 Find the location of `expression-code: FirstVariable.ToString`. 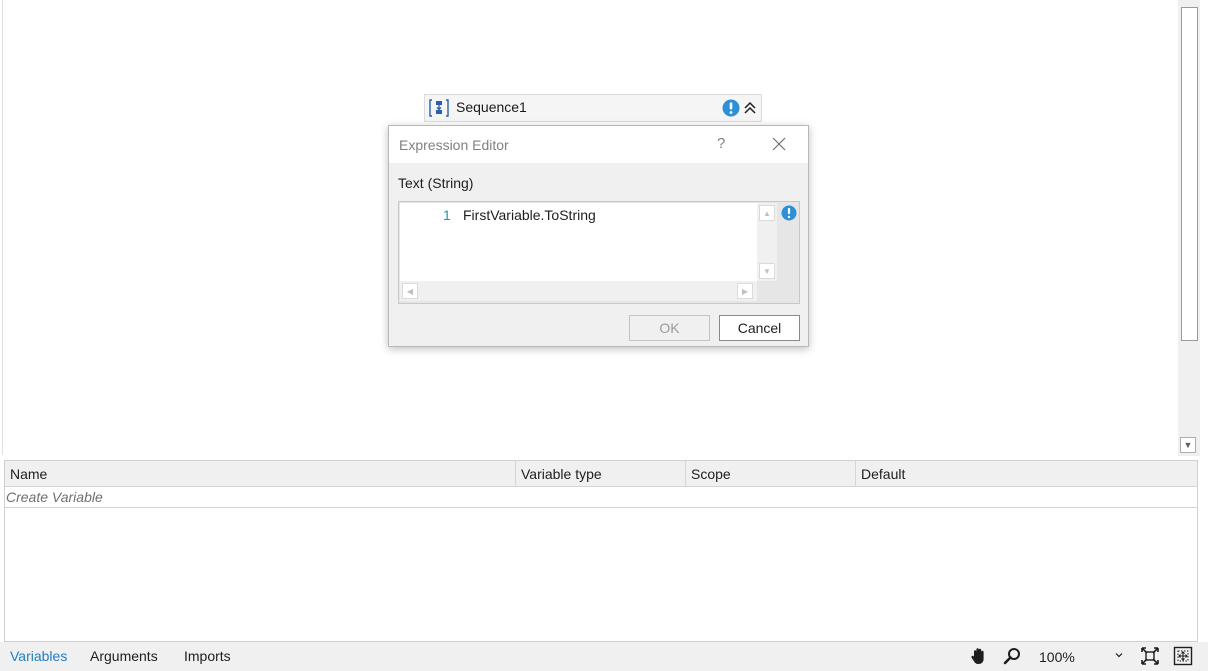

expression-code: FirstVariable.ToString is located at coordinates (529, 215).